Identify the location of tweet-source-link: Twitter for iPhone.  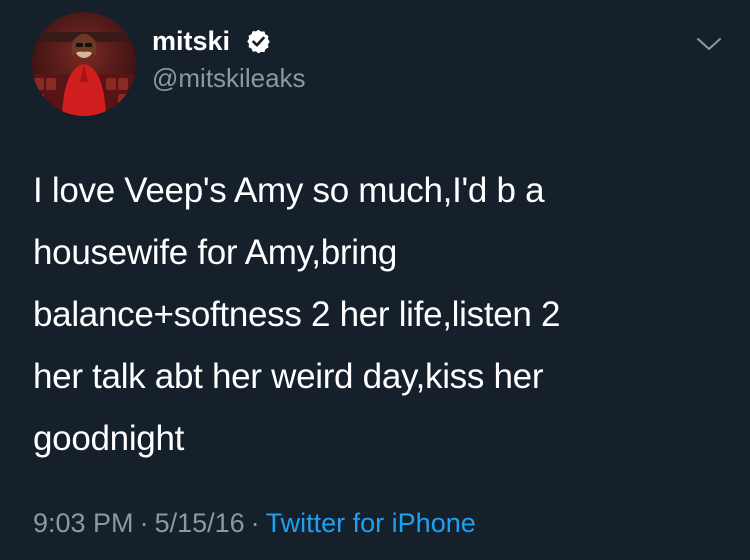
(371, 523).